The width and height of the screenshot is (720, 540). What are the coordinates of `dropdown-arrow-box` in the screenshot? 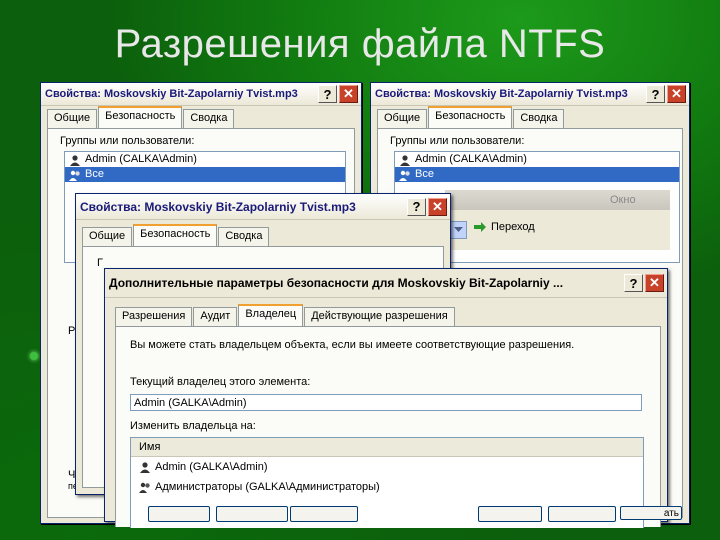 It's located at (458, 230).